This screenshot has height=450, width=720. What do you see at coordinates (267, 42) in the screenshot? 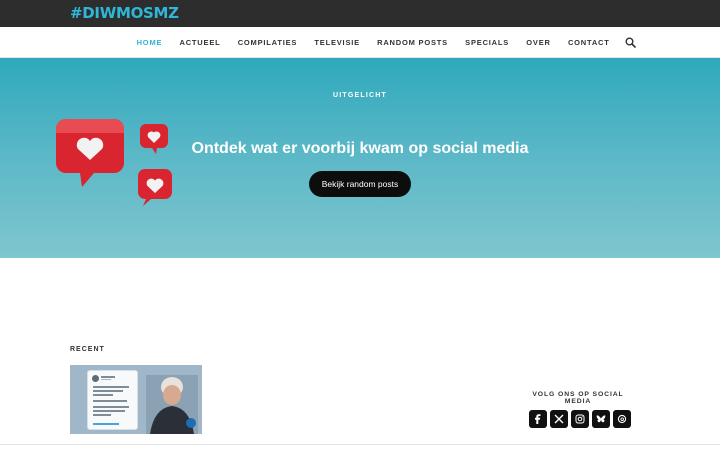
I see `nav-item-compilaties: COMPILATIES` at bounding box center [267, 42].